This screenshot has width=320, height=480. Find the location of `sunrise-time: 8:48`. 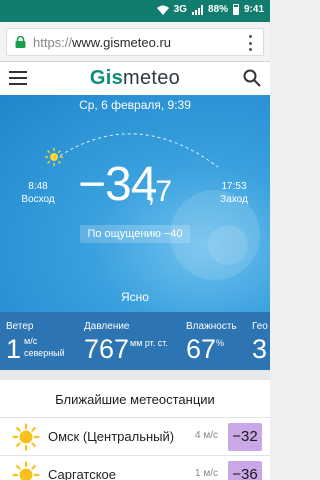

sunrise-time: 8:48 is located at coordinates (38, 186).